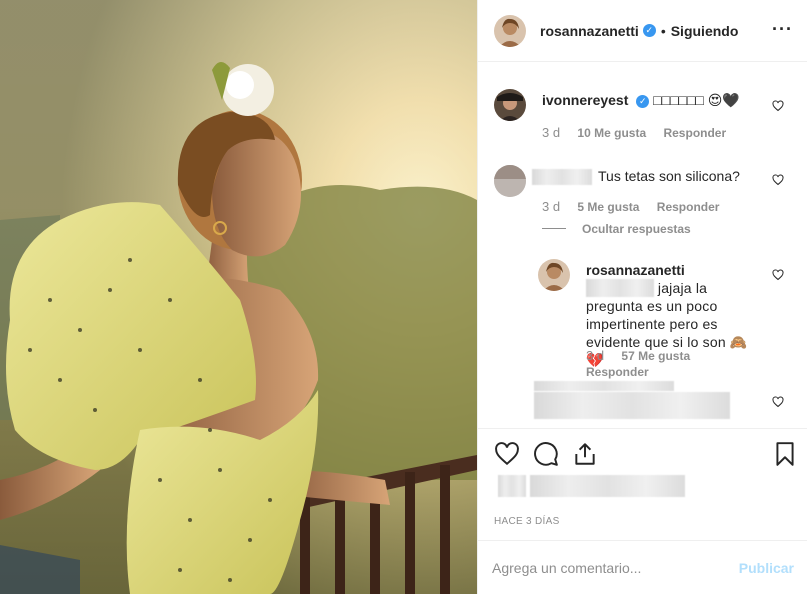 This screenshot has height=594, width=807. What do you see at coordinates (607, 486) in the screenshot?
I see `blurred-likes-text` at bounding box center [607, 486].